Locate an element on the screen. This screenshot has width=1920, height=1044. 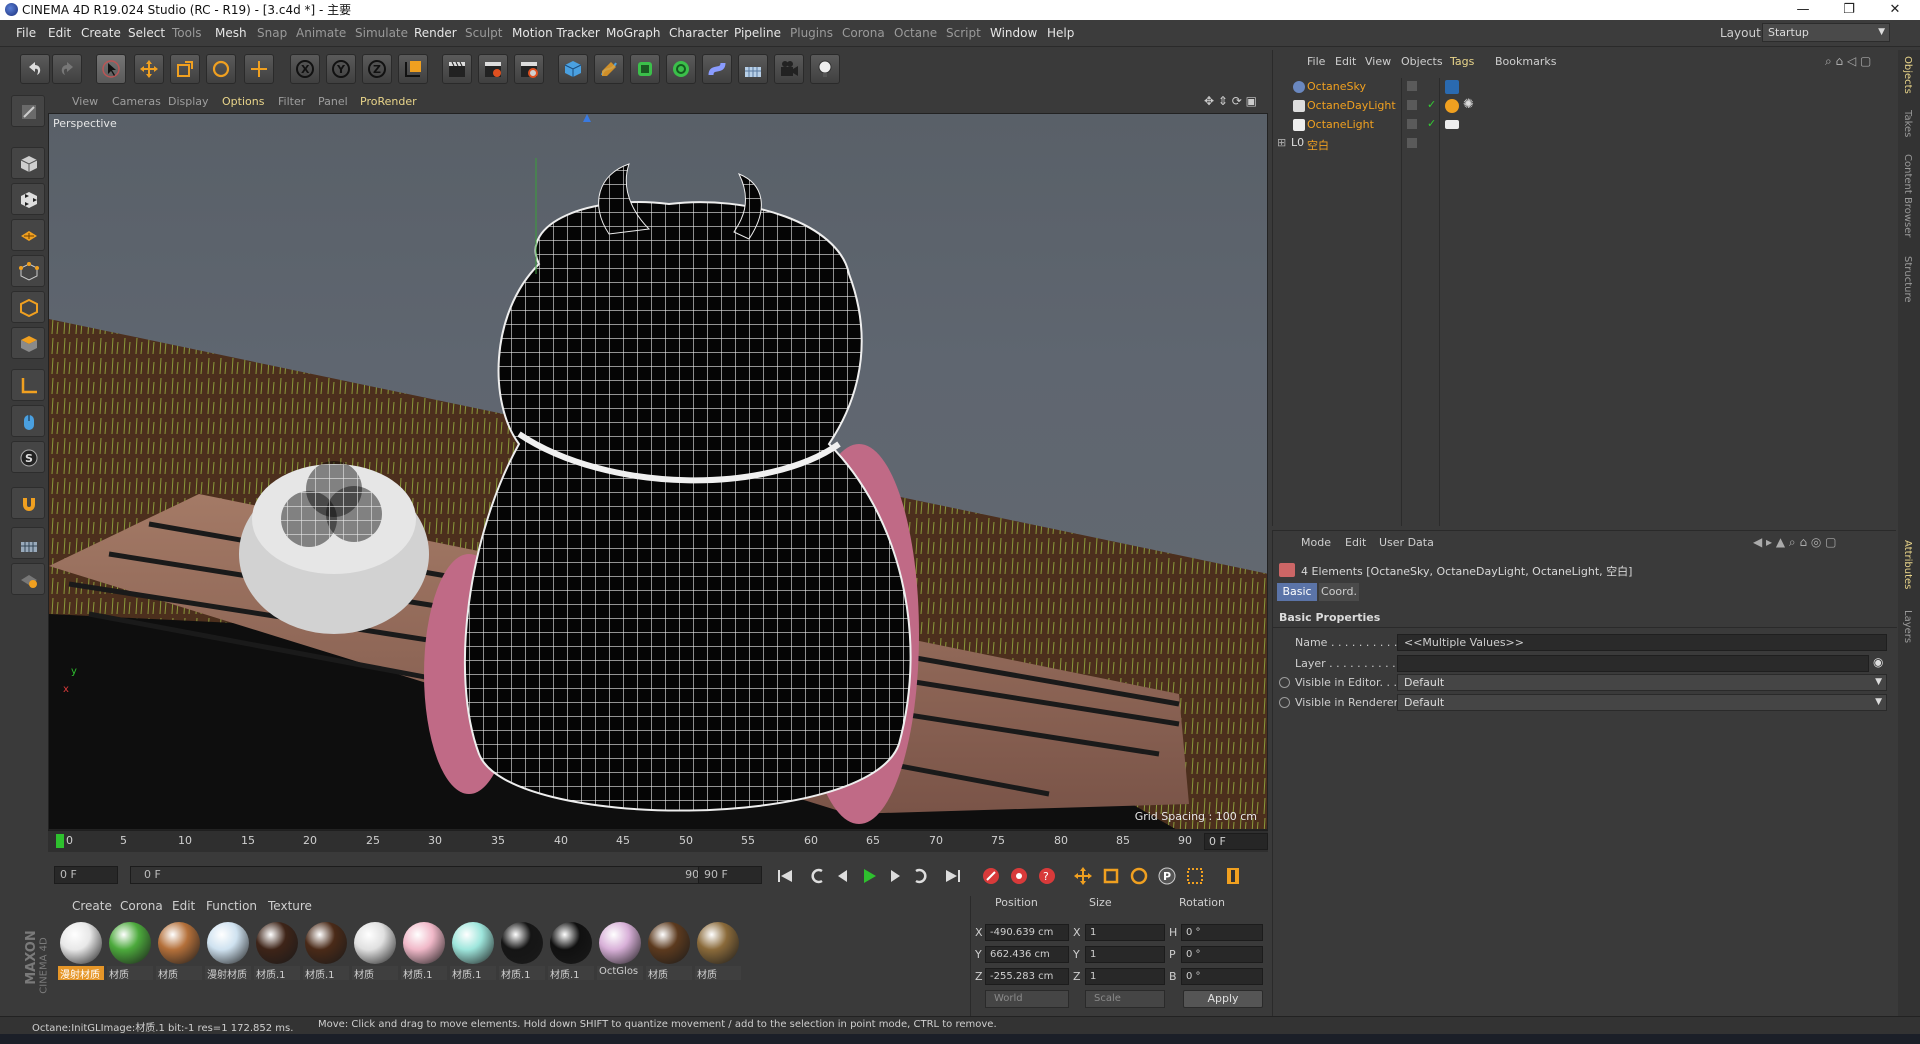
menu-edit: Edit is located at coordinates (59, 33).